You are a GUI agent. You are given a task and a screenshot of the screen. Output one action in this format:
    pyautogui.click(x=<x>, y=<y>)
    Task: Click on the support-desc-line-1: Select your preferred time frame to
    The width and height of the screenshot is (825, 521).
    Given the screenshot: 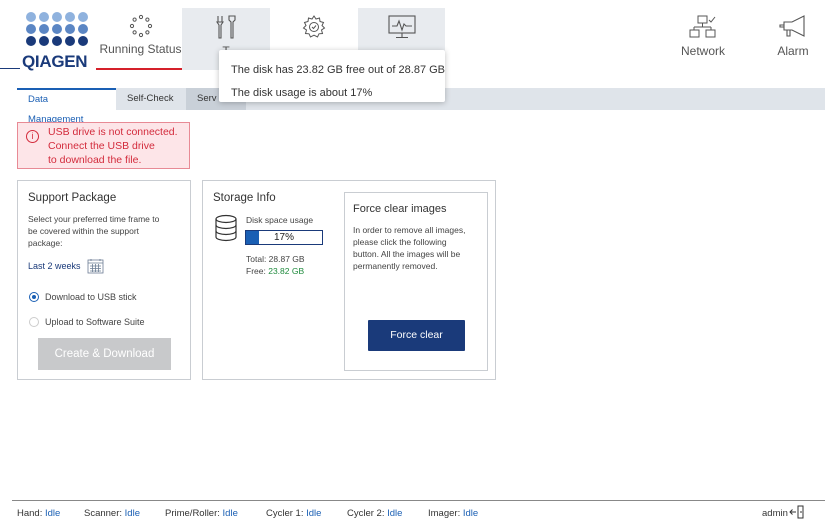 What is the action you would take?
    pyautogui.click(x=94, y=219)
    